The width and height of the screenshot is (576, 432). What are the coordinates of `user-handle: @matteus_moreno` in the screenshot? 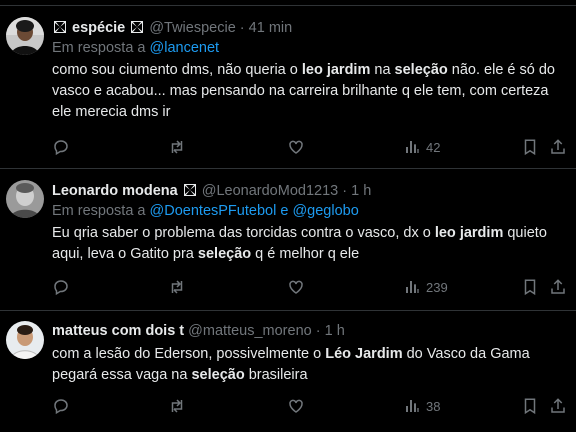 It's located at (250, 331).